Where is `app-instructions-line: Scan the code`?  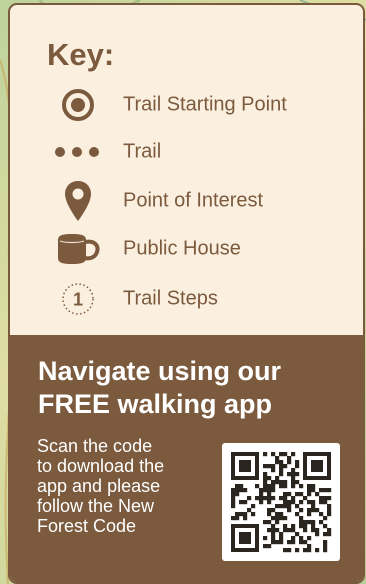 app-instructions-line: Scan the code is located at coordinates (95, 446).